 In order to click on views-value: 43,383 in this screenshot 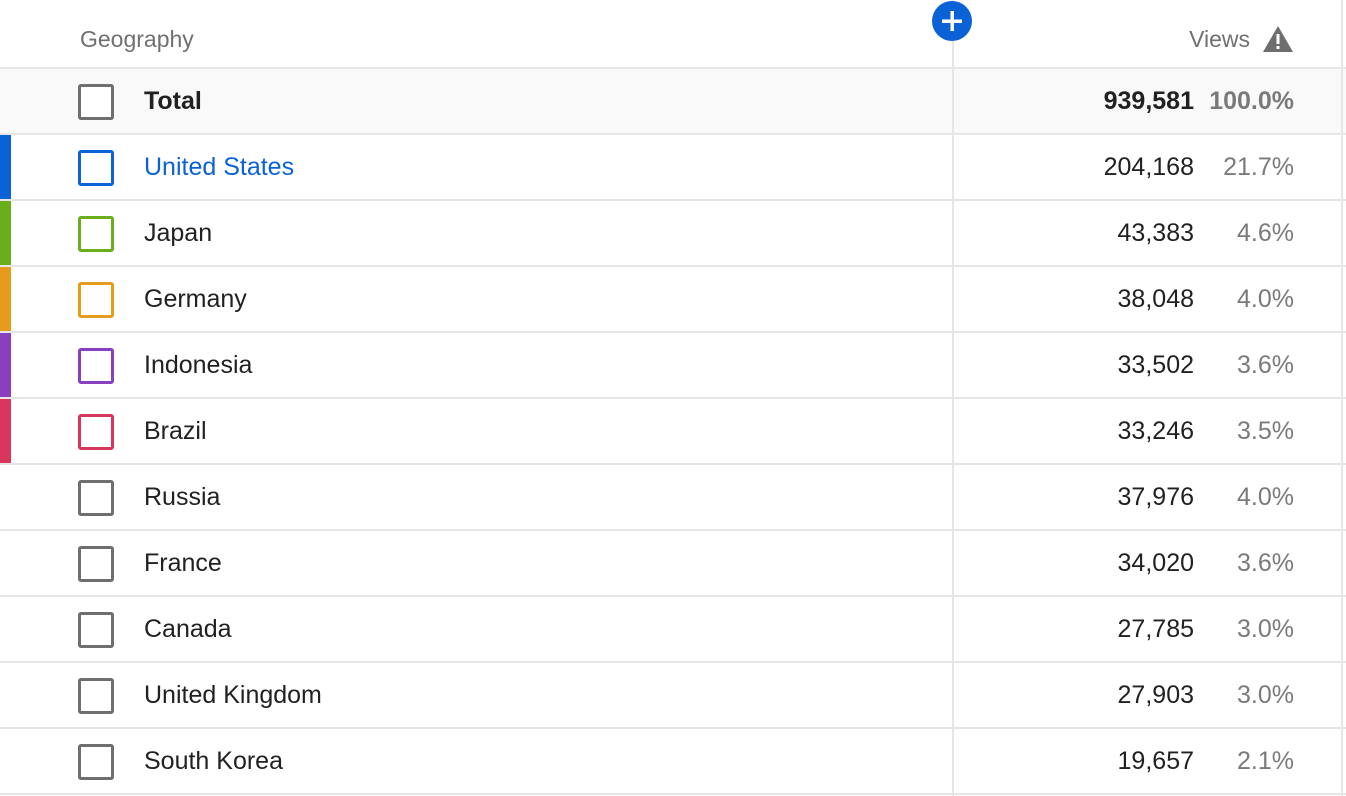, I will do `click(1155, 233)`.